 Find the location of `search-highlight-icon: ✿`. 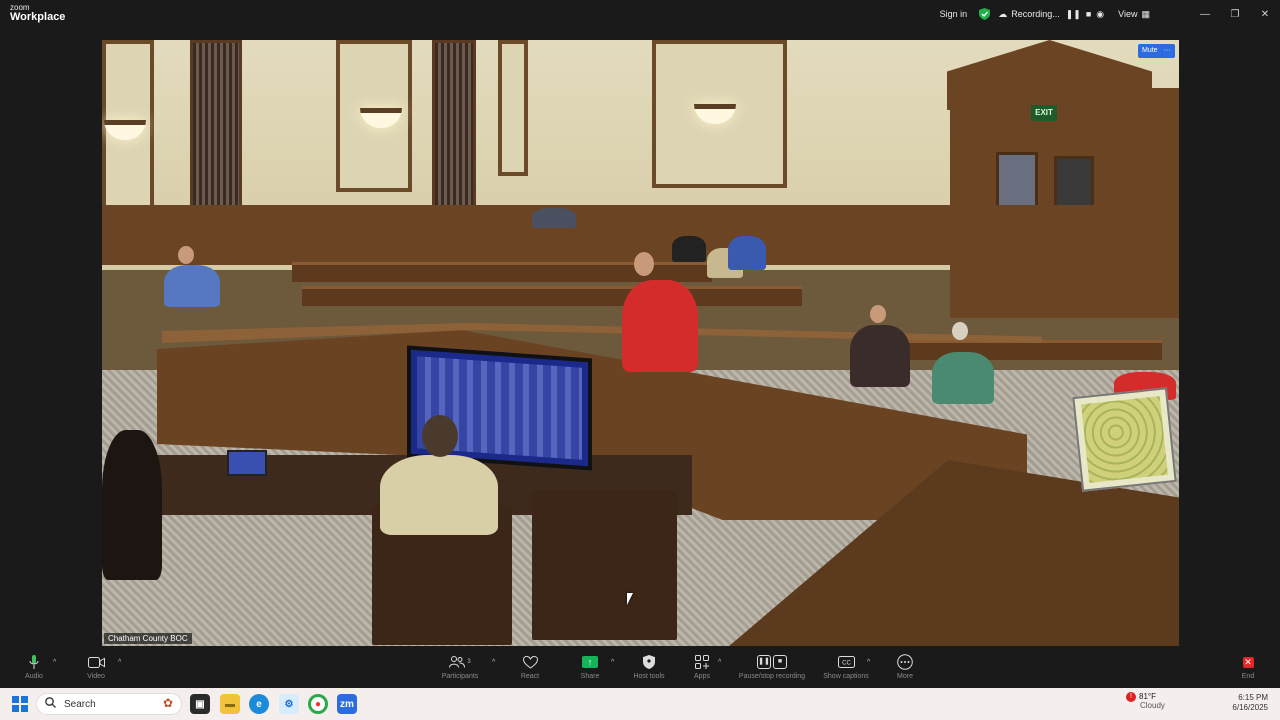

search-highlight-icon: ✿ is located at coordinates (167, 703).